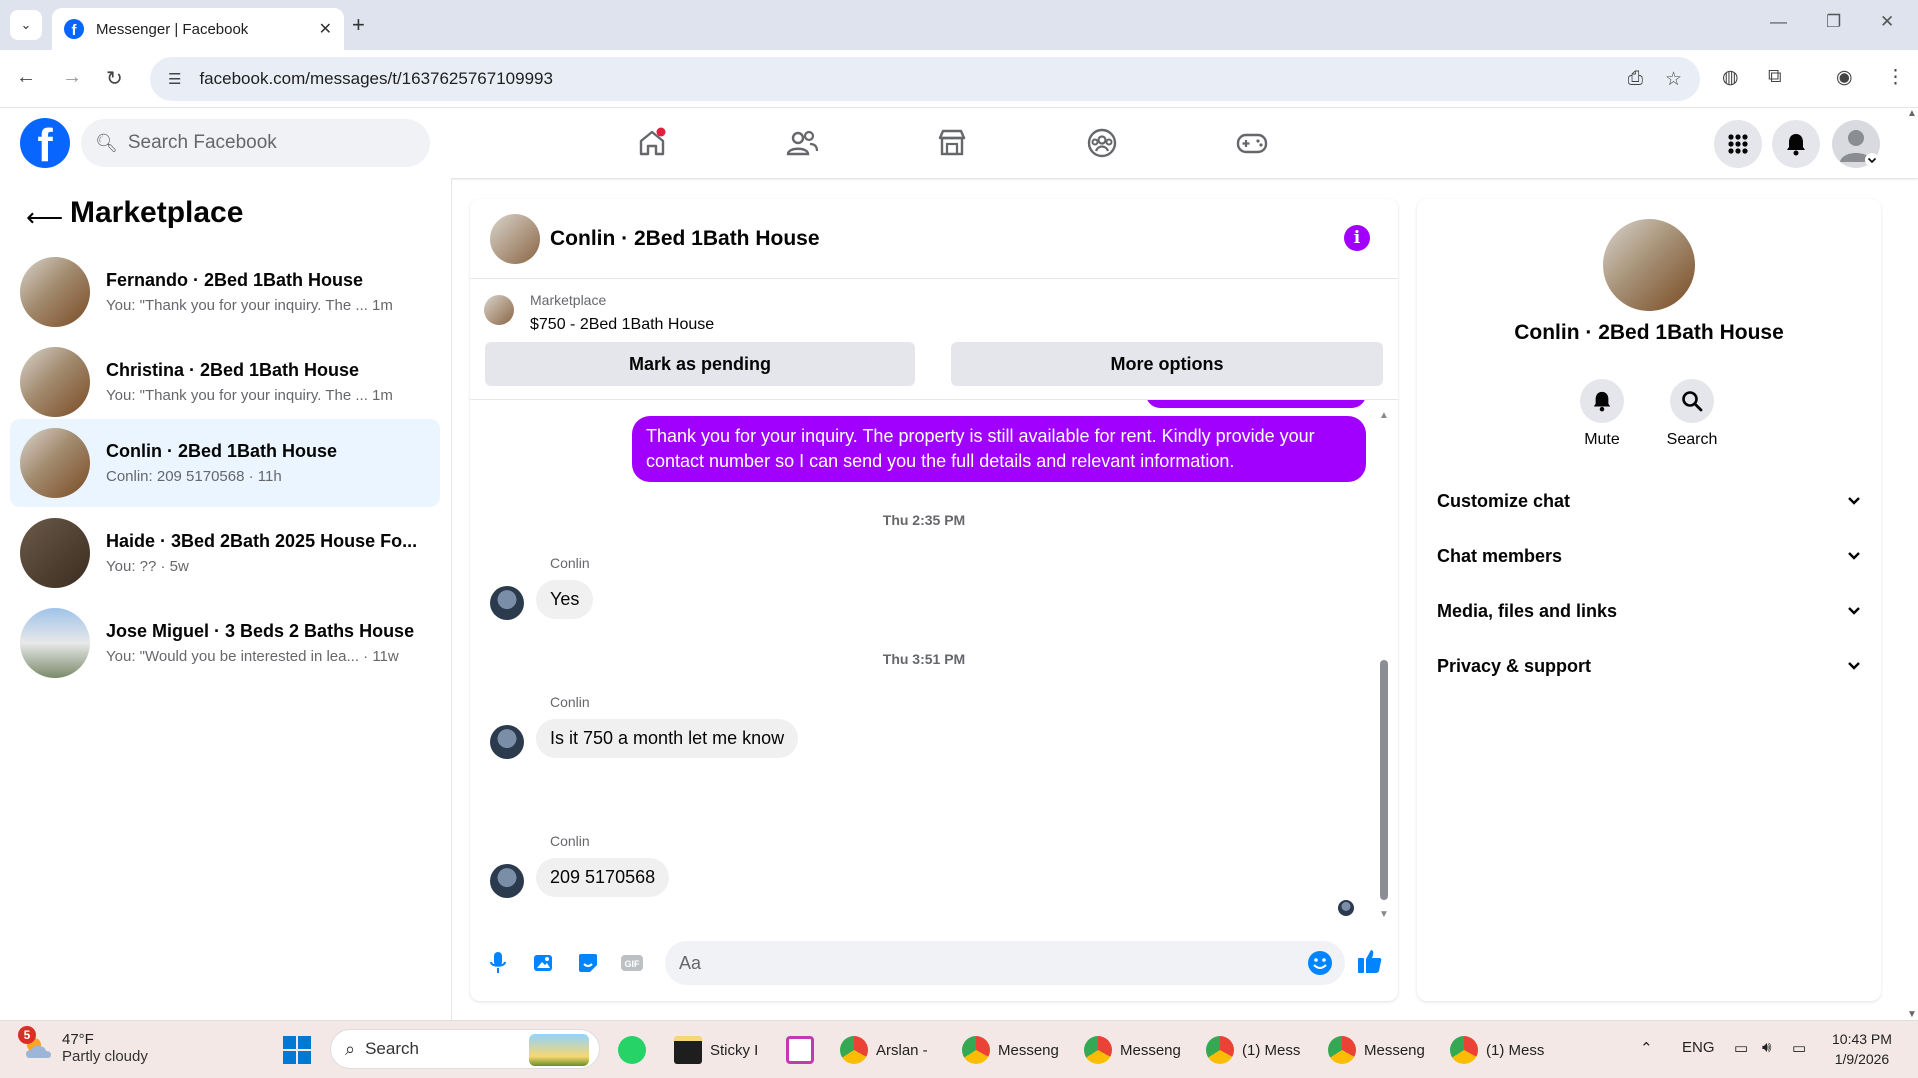  I want to click on incoming-message: 209 5170568, so click(603, 877).